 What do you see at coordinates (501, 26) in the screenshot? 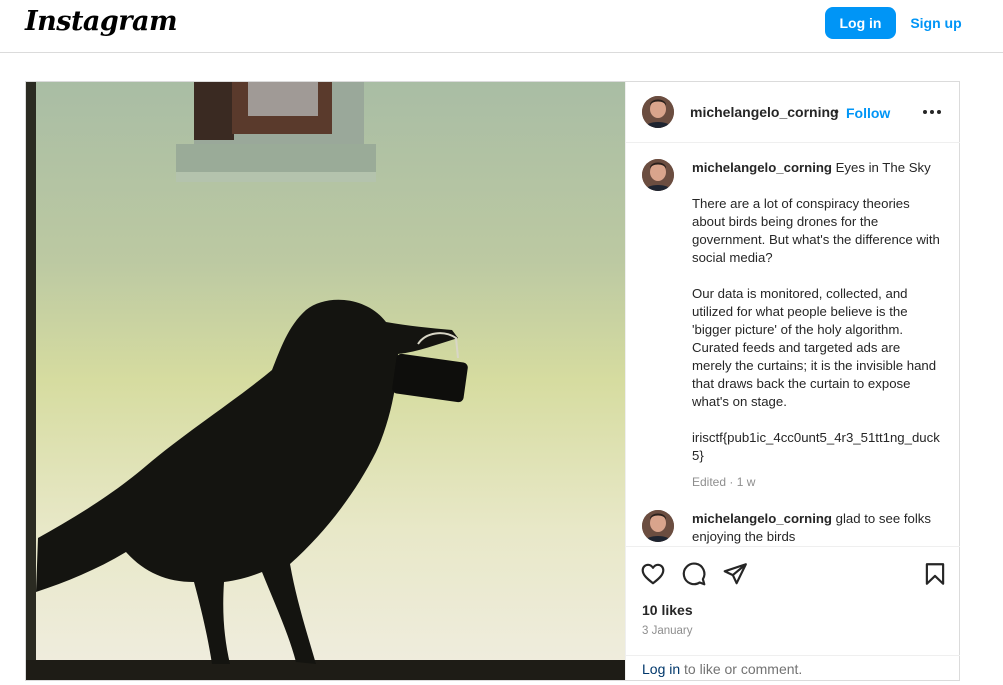
I see `top-nav: Instagram Log in Sign up` at bounding box center [501, 26].